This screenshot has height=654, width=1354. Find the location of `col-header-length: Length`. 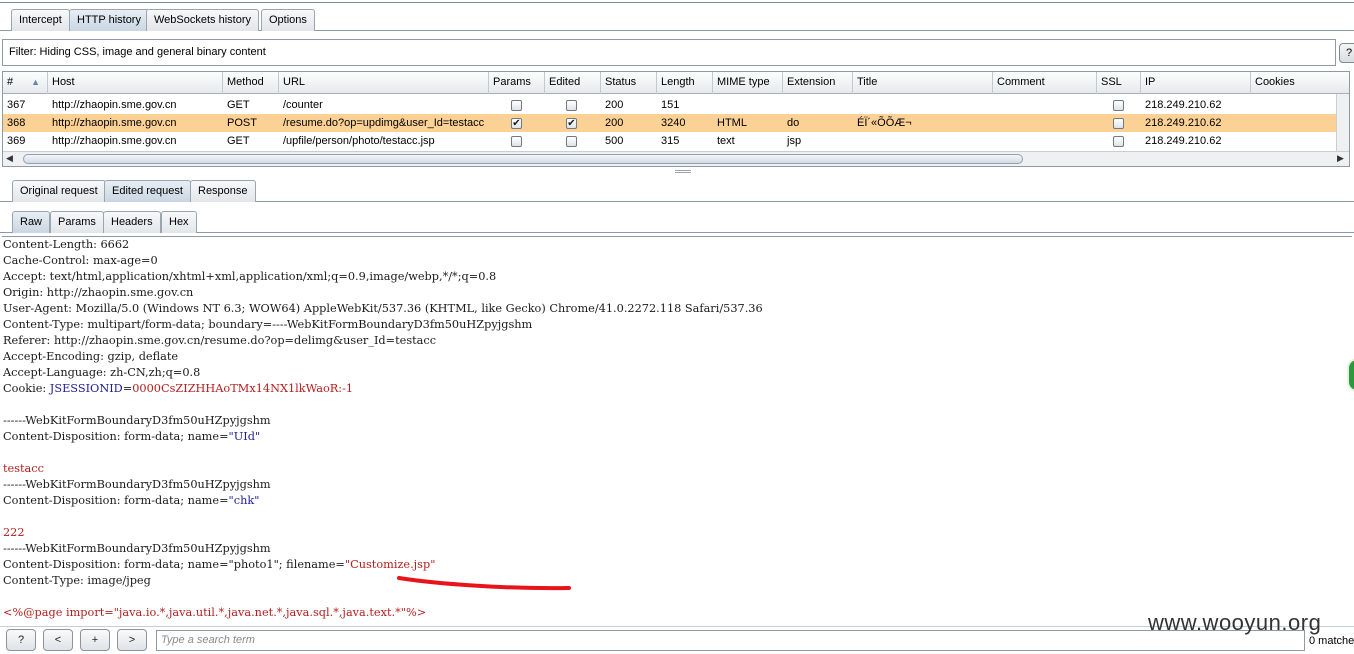

col-header-length: Length is located at coordinates (685, 83).